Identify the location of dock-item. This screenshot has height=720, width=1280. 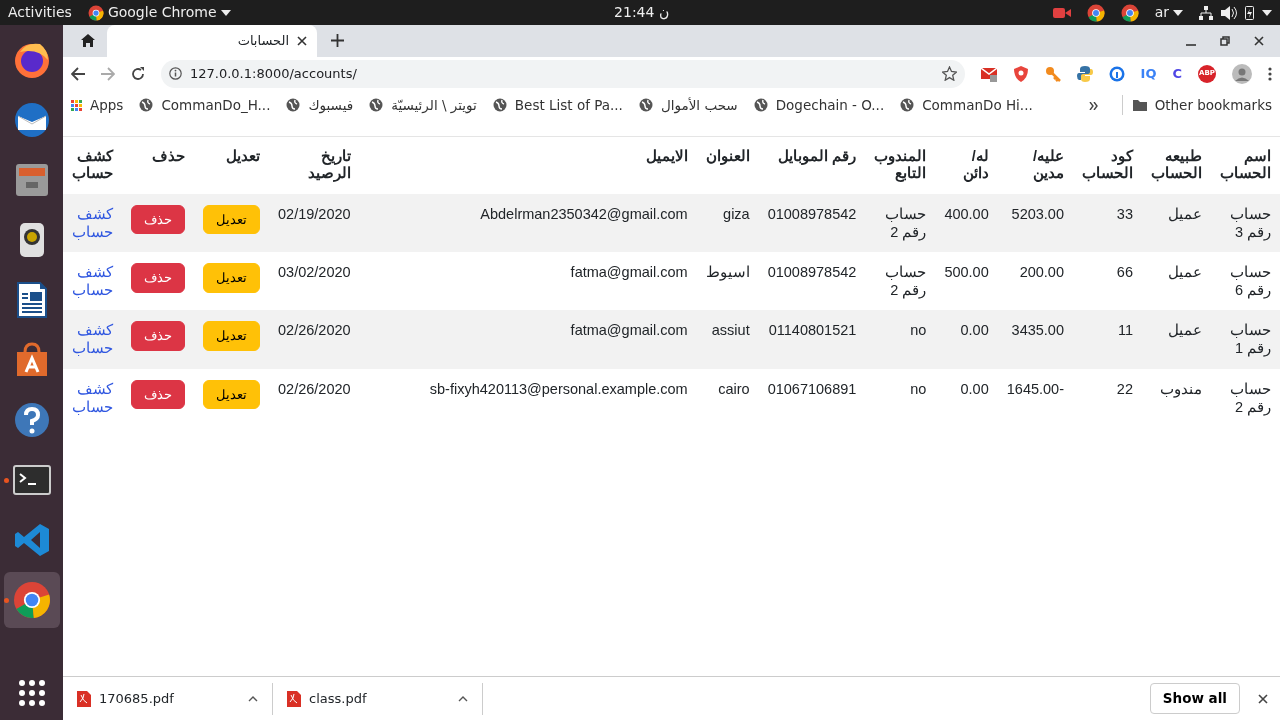
(31, 600).